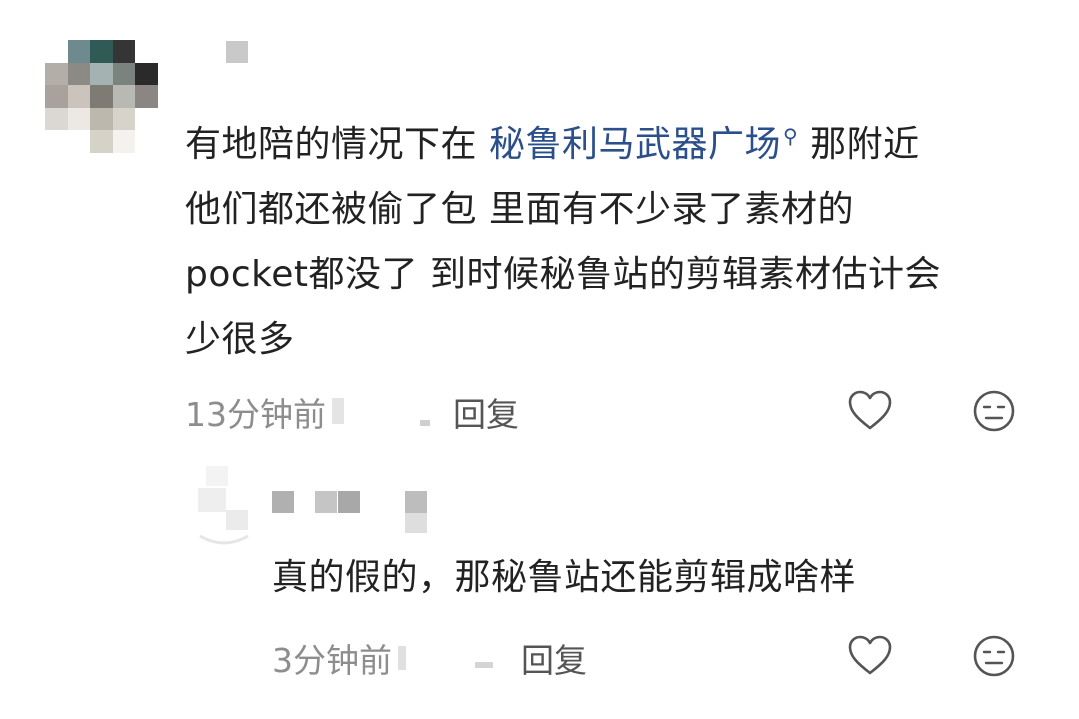  What do you see at coordinates (240, 339) in the screenshot?
I see `comment-line: 少很多` at bounding box center [240, 339].